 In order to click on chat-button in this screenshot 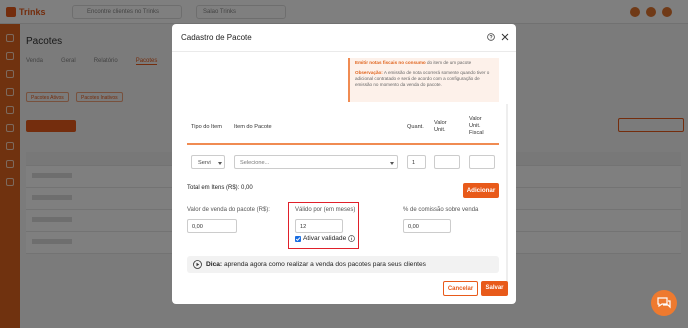, I will do `click(664, 303)`.